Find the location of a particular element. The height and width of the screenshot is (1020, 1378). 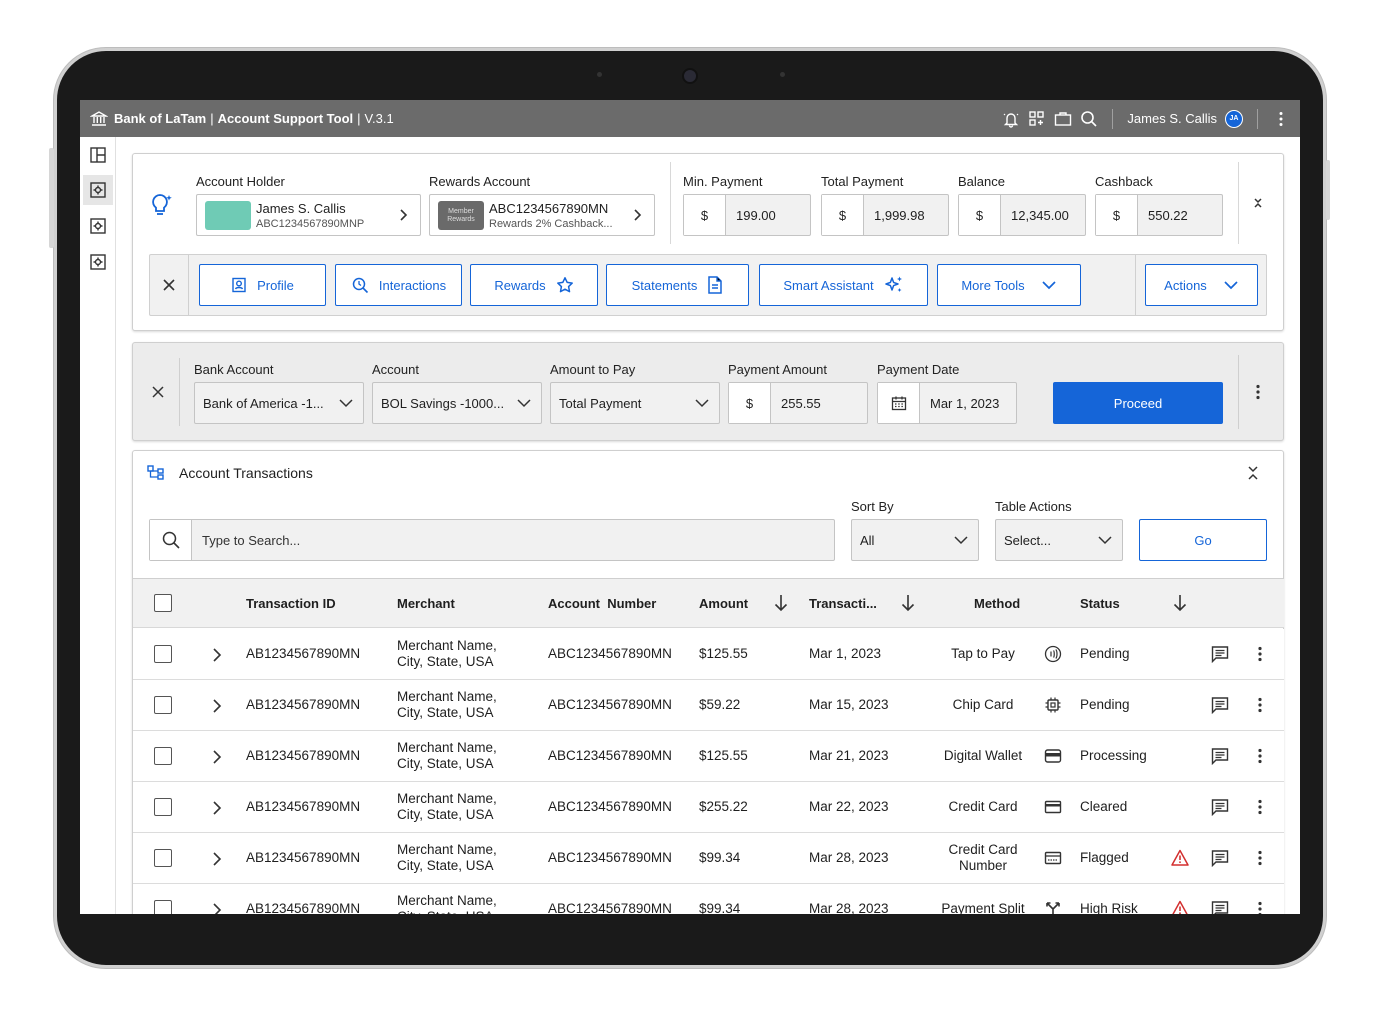

go-button: Go is located at coordinates (1203, 540).